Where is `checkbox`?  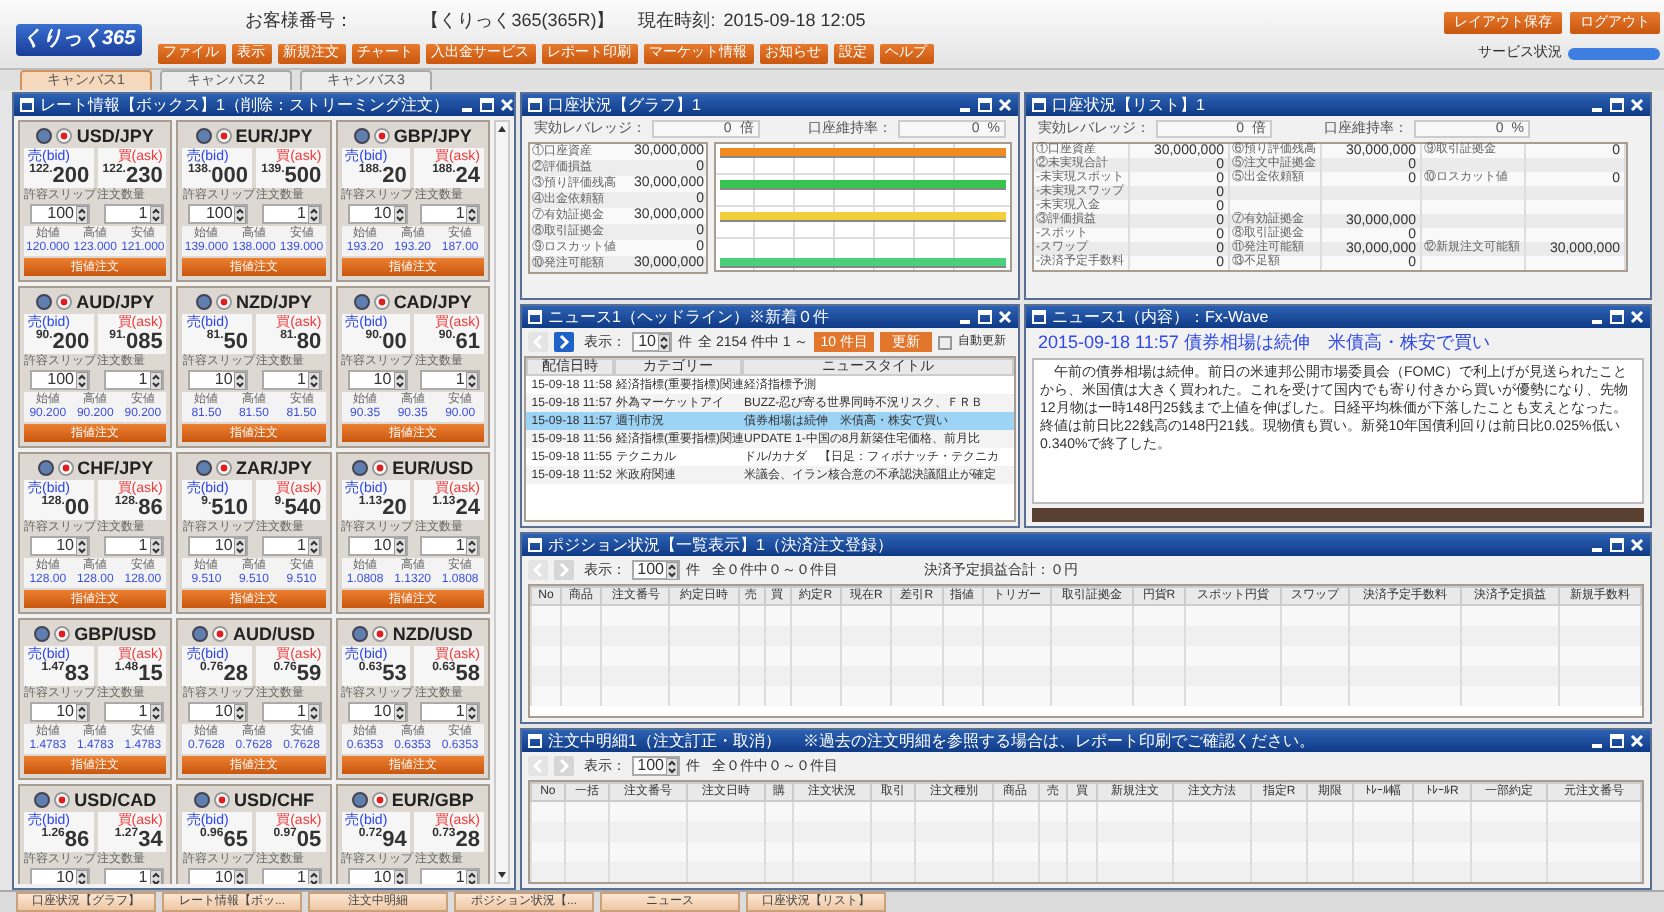 checkbox is located at coordinates (944, 342).